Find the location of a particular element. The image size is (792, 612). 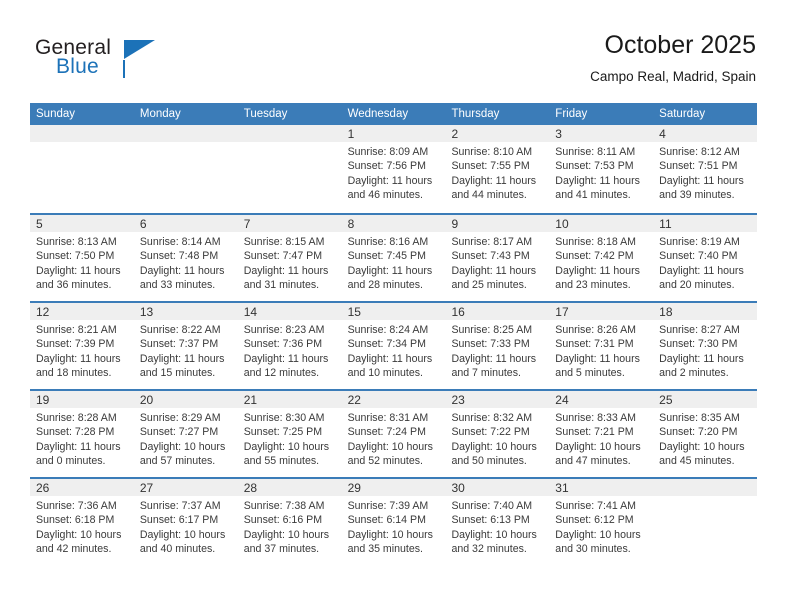

day-number: 20 is located at coordinates (146, 400).